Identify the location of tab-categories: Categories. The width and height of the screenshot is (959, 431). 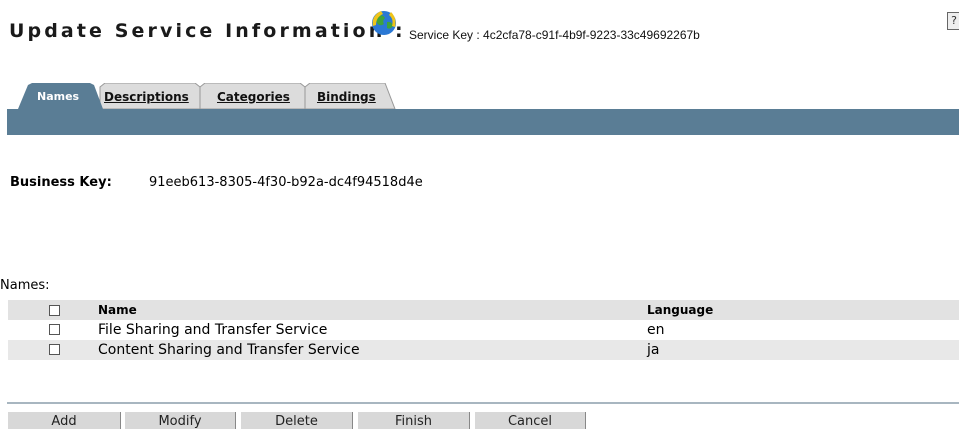
(253, 96).